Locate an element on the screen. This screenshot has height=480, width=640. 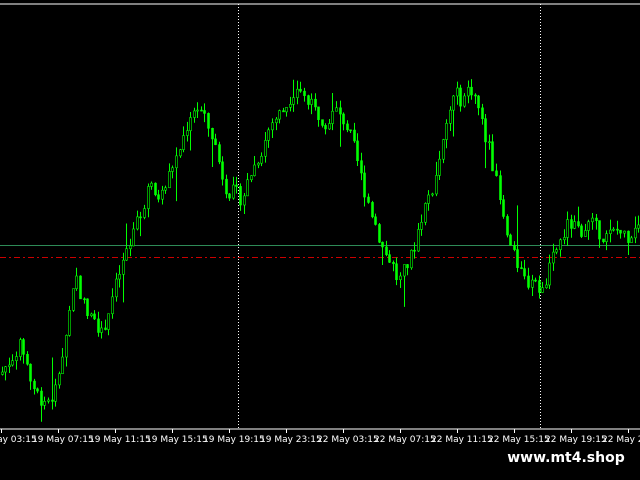
watermark-logo: www.mt4.shop is located at coordinates (566, 458).